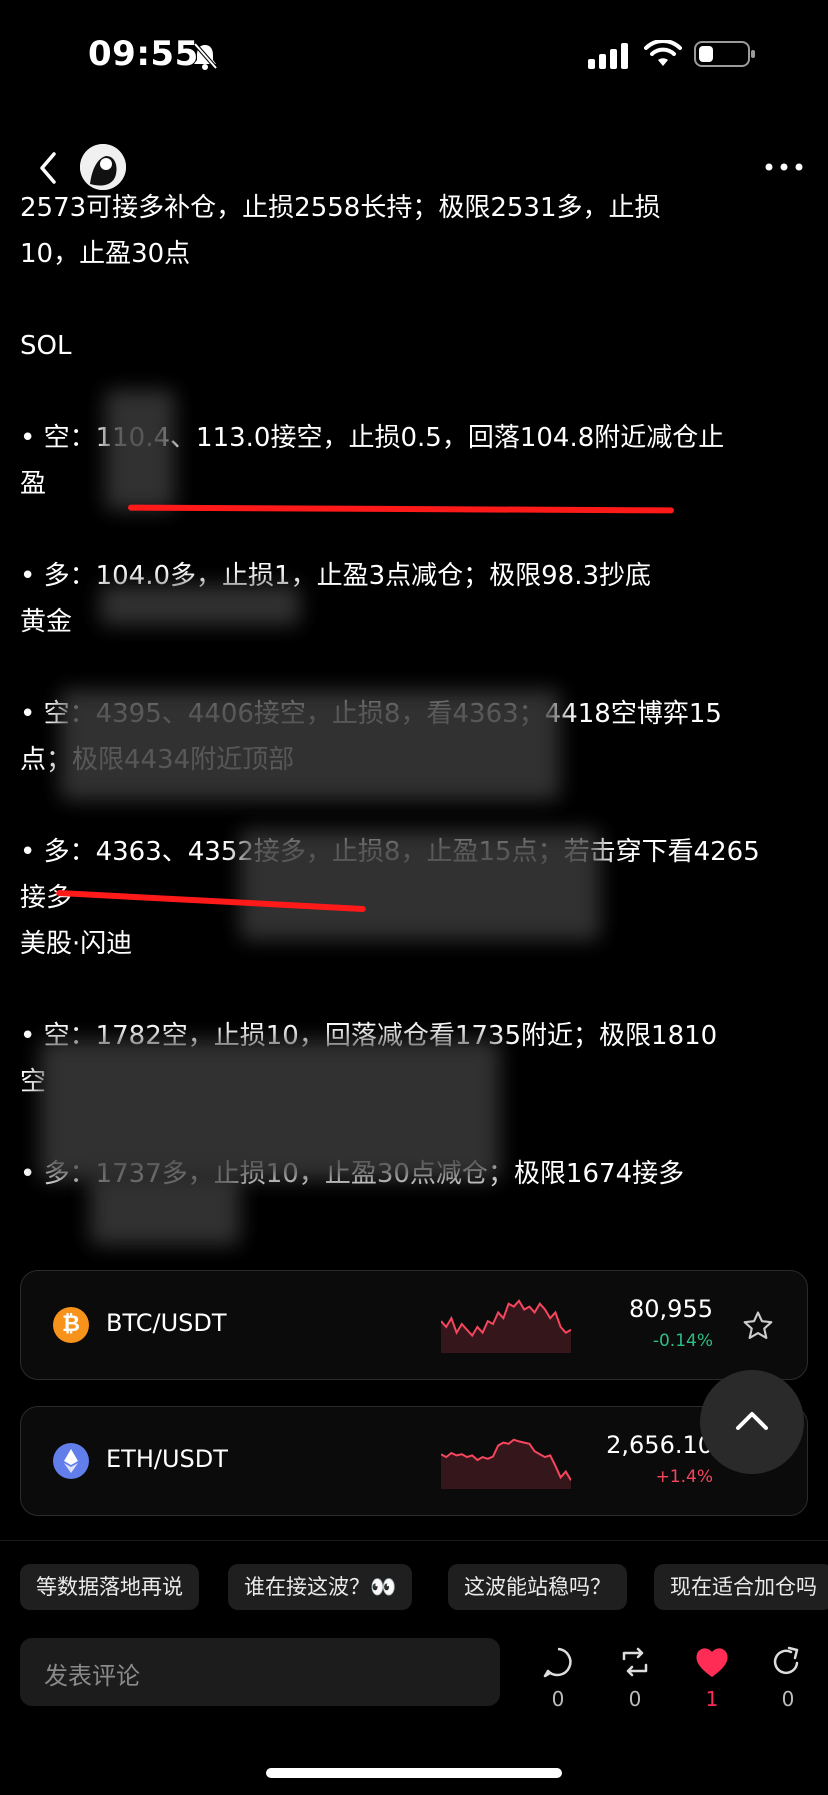 The width and height of the screenshot is (828, 1795). I want to click on ticker-pair: ETH/USDT, so click(167, 1459).